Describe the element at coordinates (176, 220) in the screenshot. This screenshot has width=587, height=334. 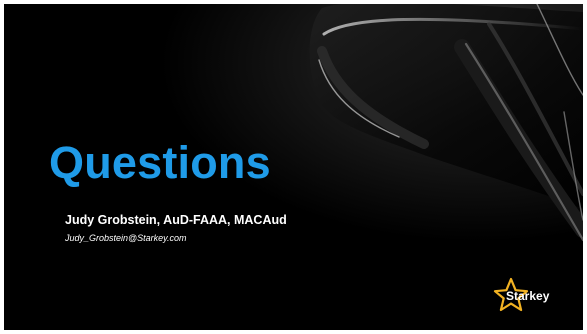
I see `presenter-name: Judy Grobstein, AuD-FAAA, MACAud` at that location.